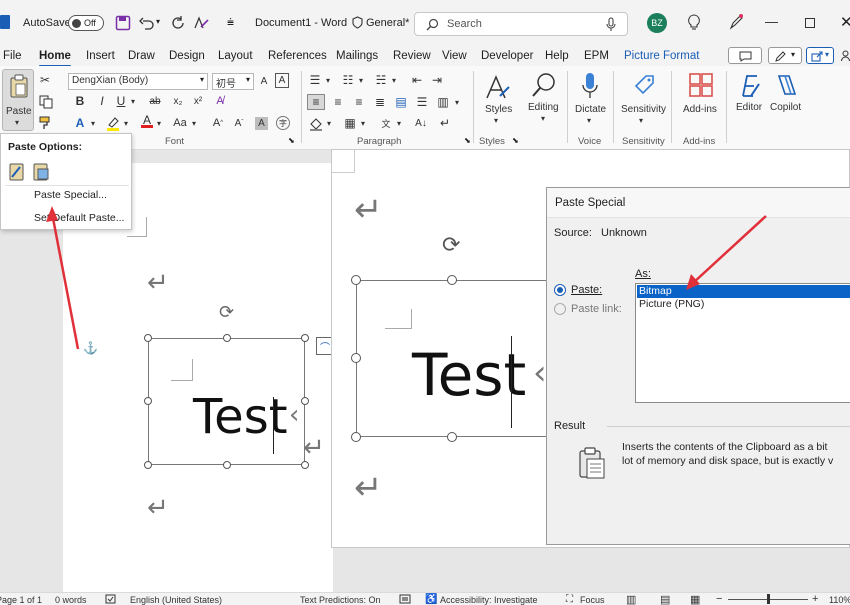  Describe the element at coordinates (176, 600) in the screenshot. I see `status-language: English (United States)` at that location.